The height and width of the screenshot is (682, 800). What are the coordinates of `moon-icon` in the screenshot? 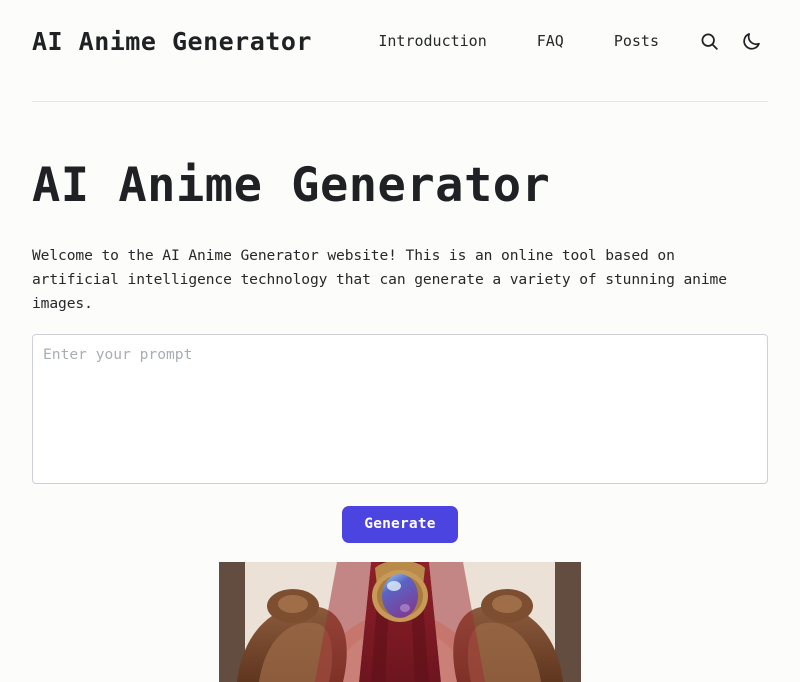 It's located at (751, 41).